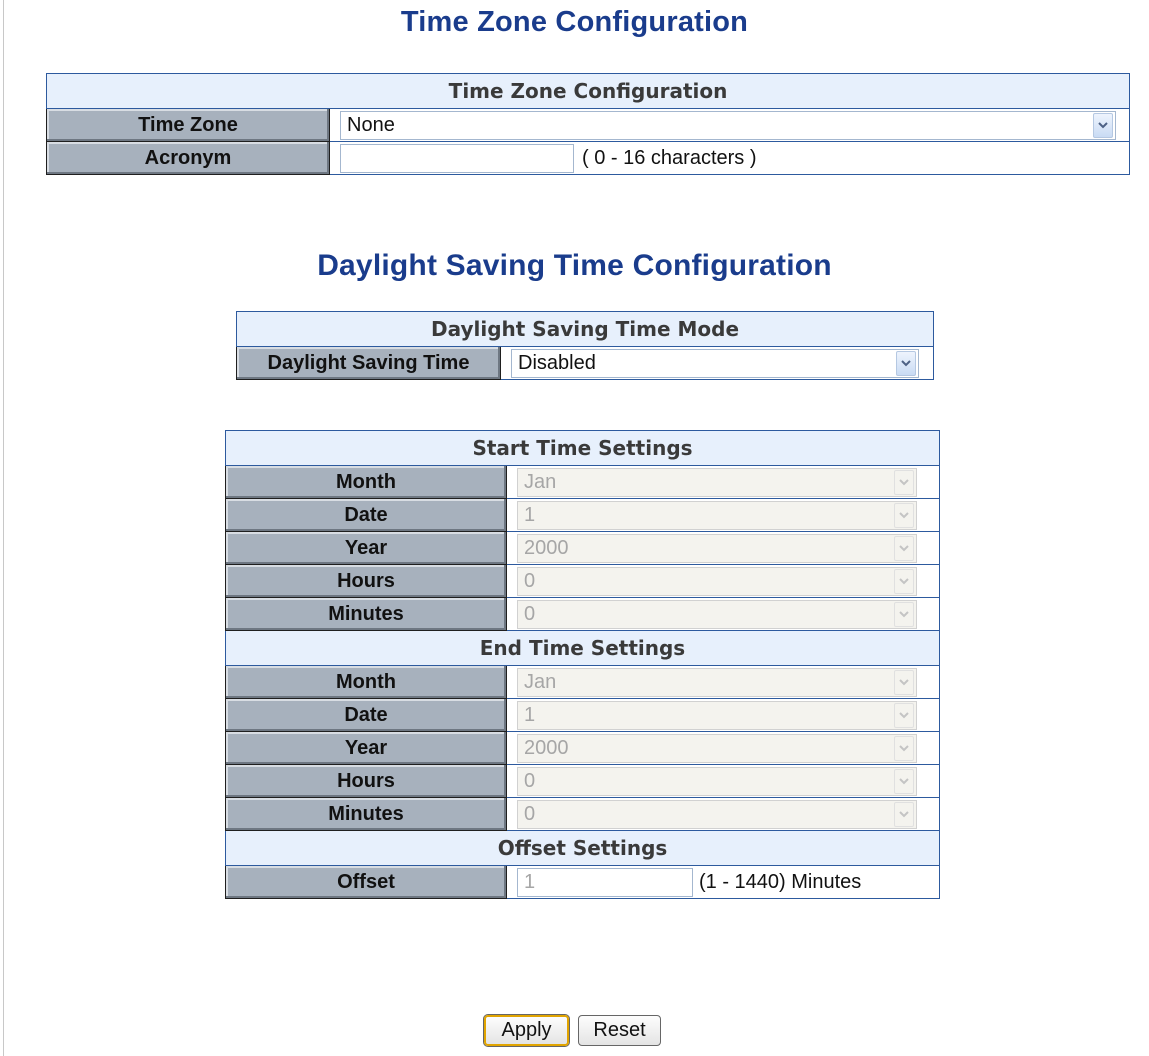 Image resolution: width=1149 pixels, height=1056 pixels. Describe the element at coordinates (546, 747) in the screenshot. I see `end-year-value: 2000` at that location.